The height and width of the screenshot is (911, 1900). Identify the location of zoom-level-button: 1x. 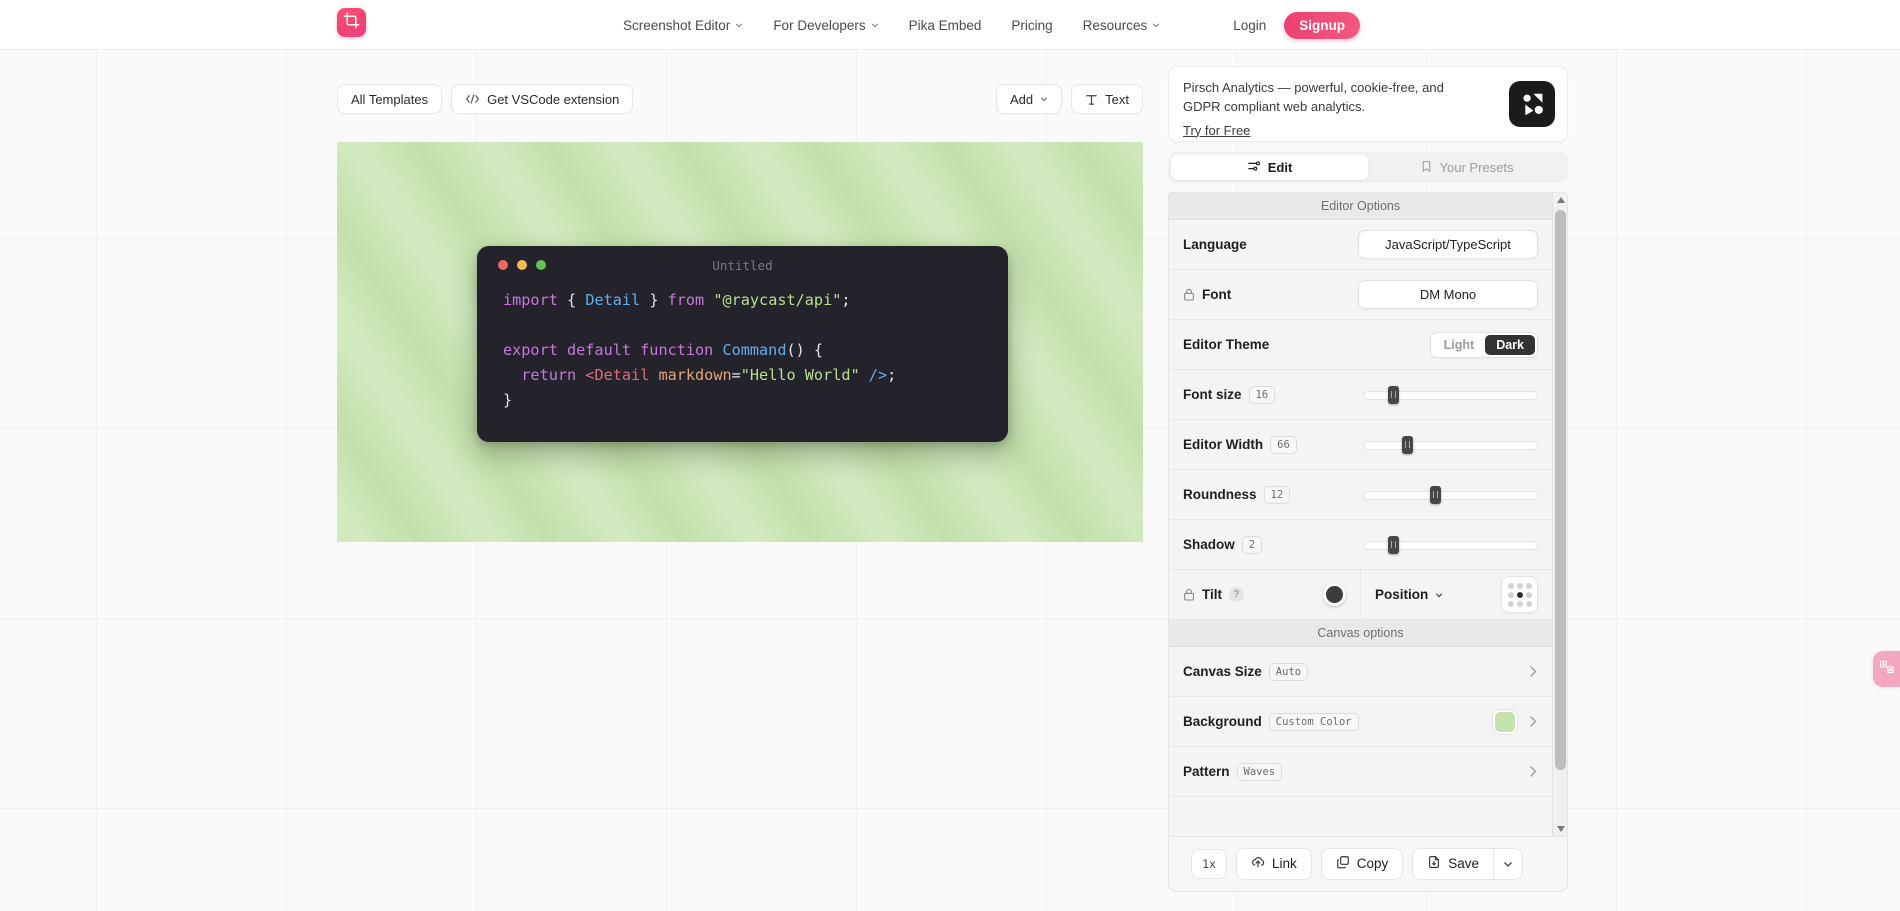
(1209, 863).